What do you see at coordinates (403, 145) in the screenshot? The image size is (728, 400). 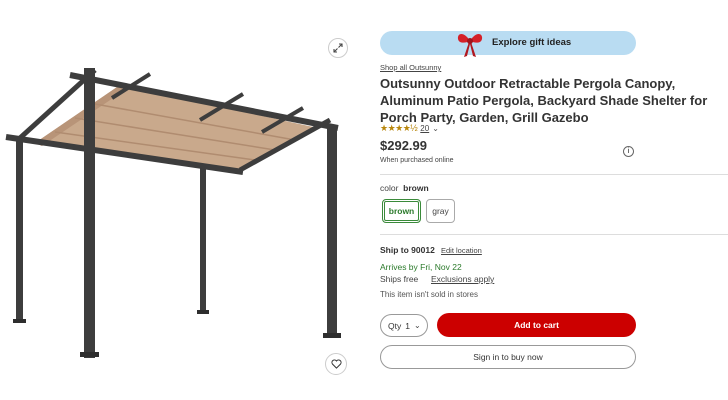 I see `product-price: $292.99` at bounding box center [403, 145].